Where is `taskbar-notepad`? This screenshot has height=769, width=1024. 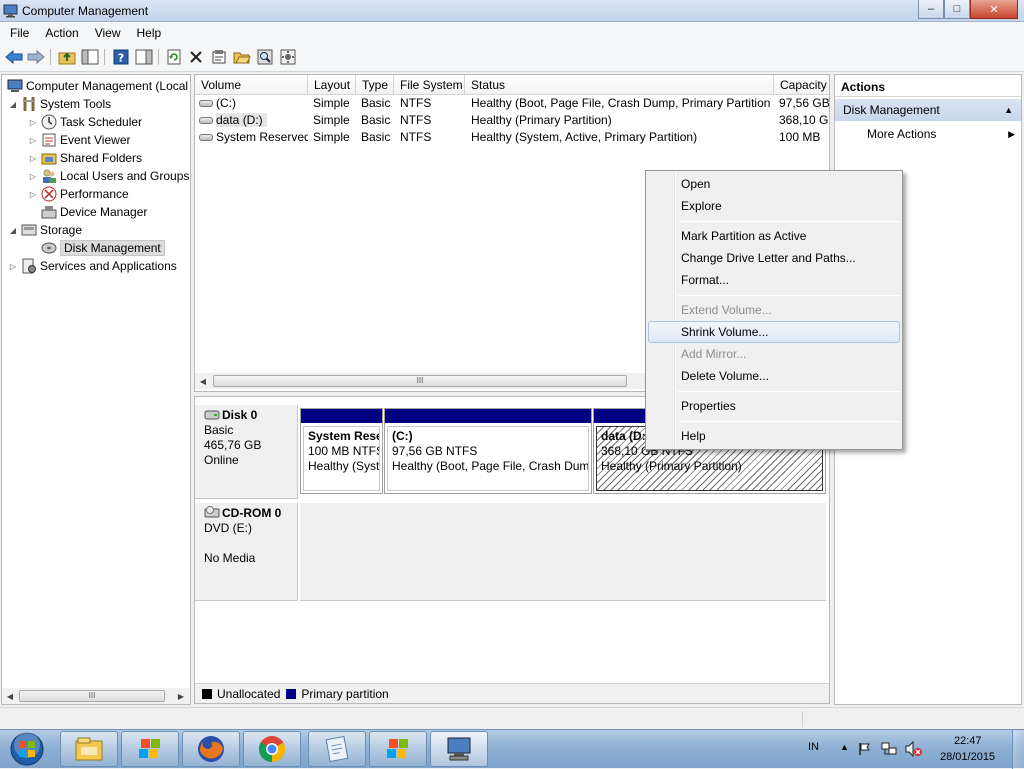 taskbar-notepad is located at coordinates (337, 749).